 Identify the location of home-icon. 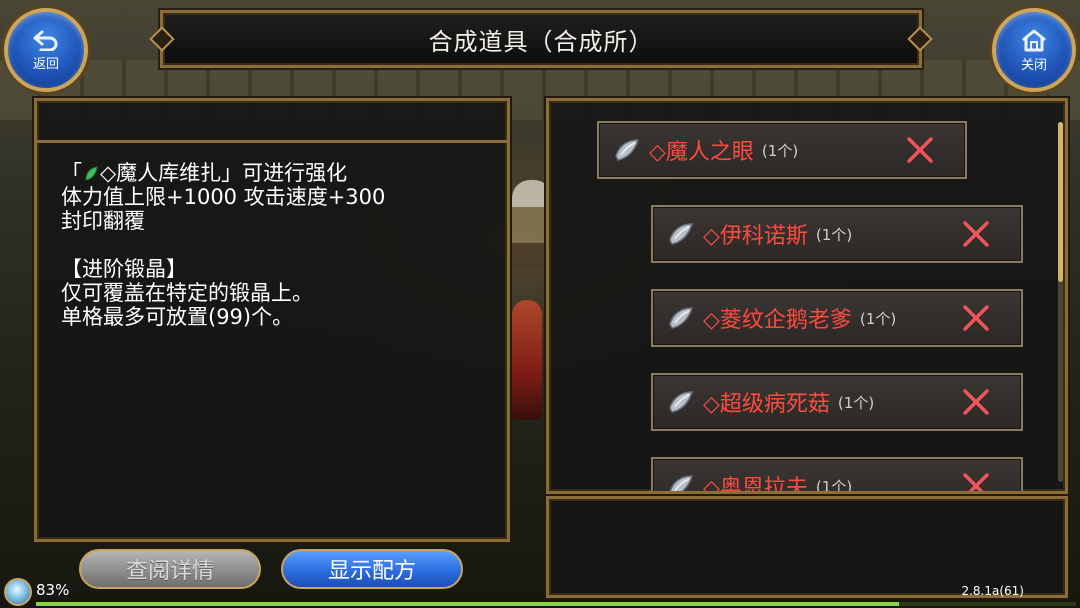
(1034, 40).